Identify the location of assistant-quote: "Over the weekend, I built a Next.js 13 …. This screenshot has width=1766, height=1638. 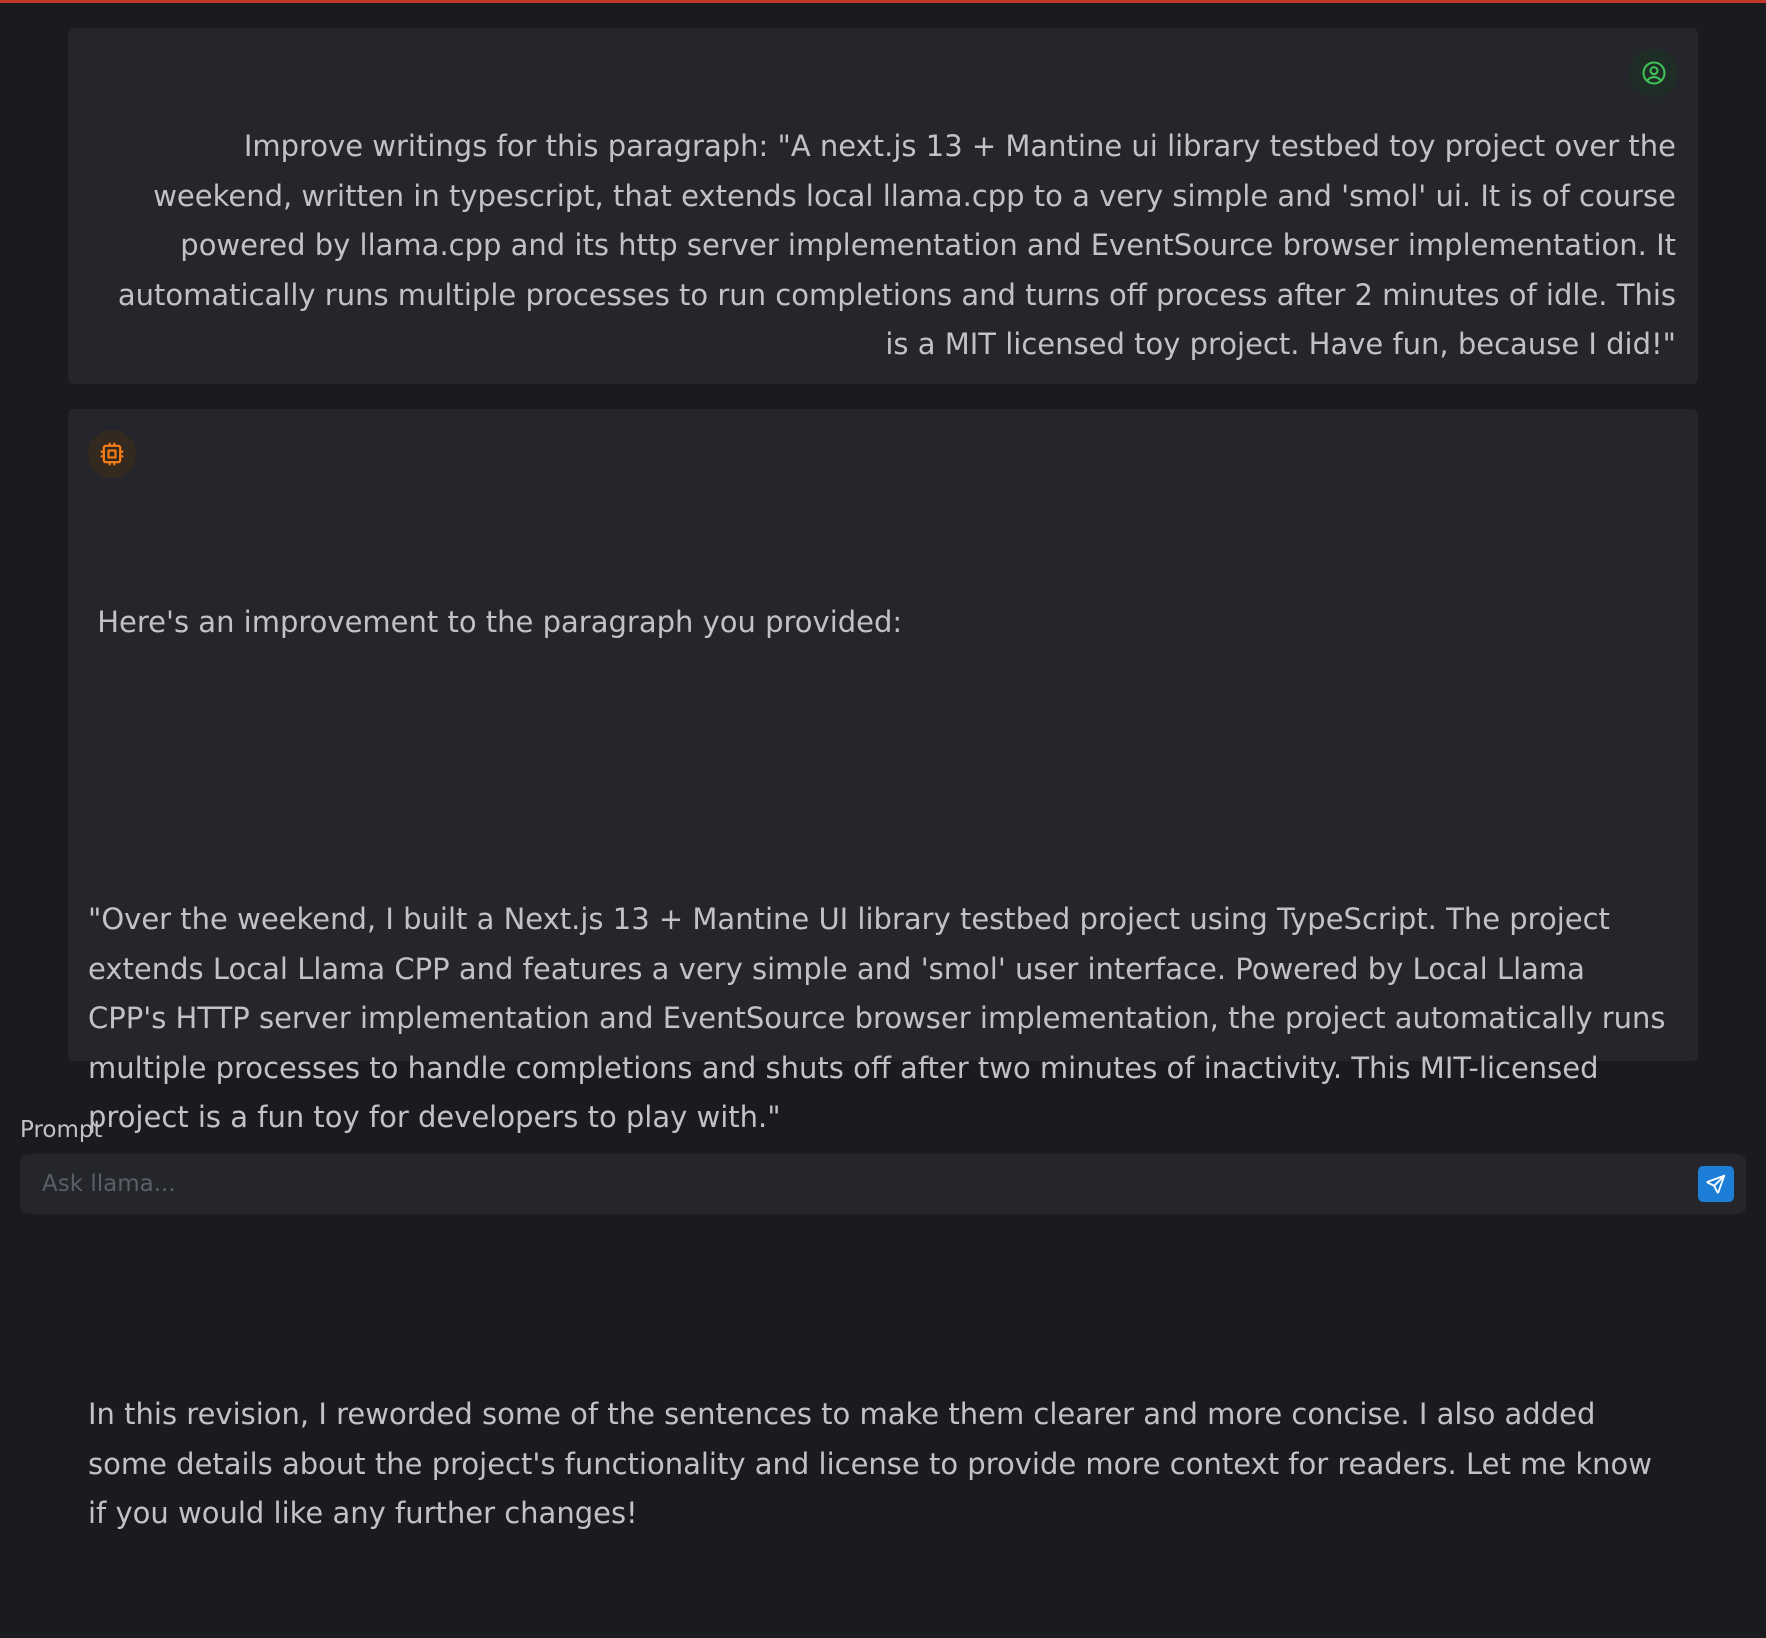
(881, 1018).